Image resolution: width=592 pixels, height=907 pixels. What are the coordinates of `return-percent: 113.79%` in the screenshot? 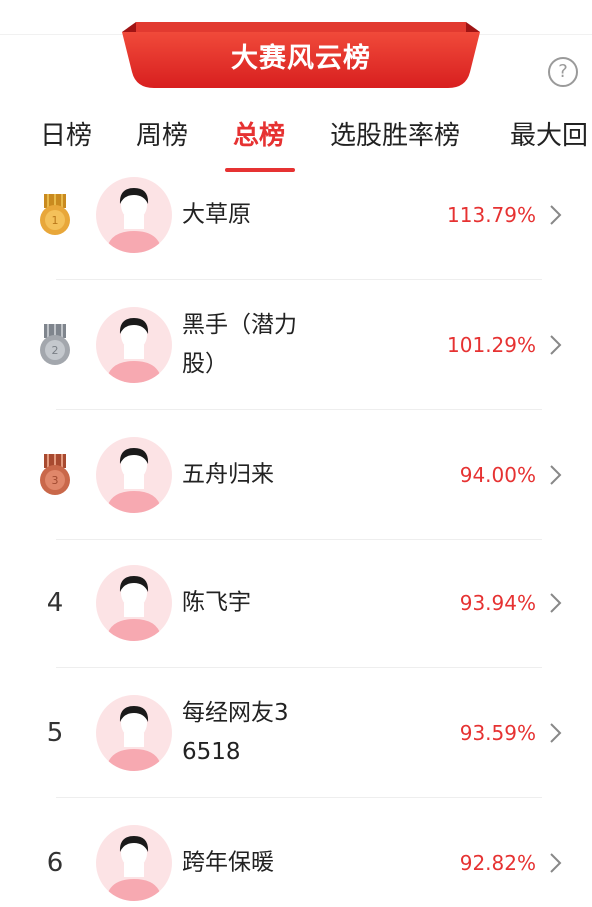 It's located at (491, 215).